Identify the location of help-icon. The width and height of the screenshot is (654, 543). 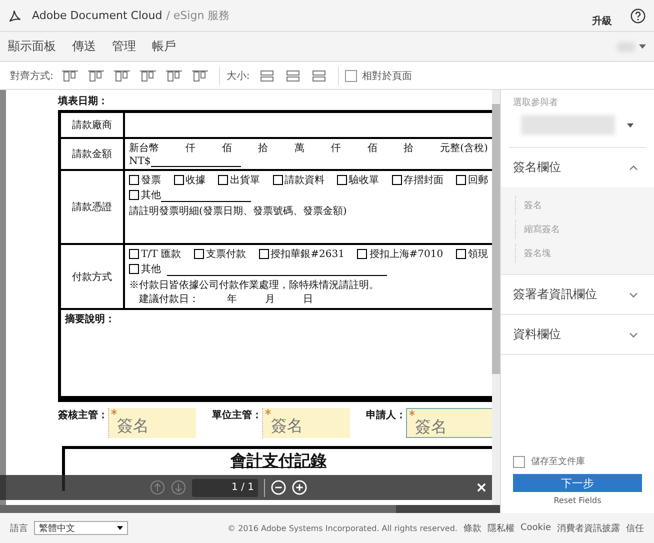
(638, 16).